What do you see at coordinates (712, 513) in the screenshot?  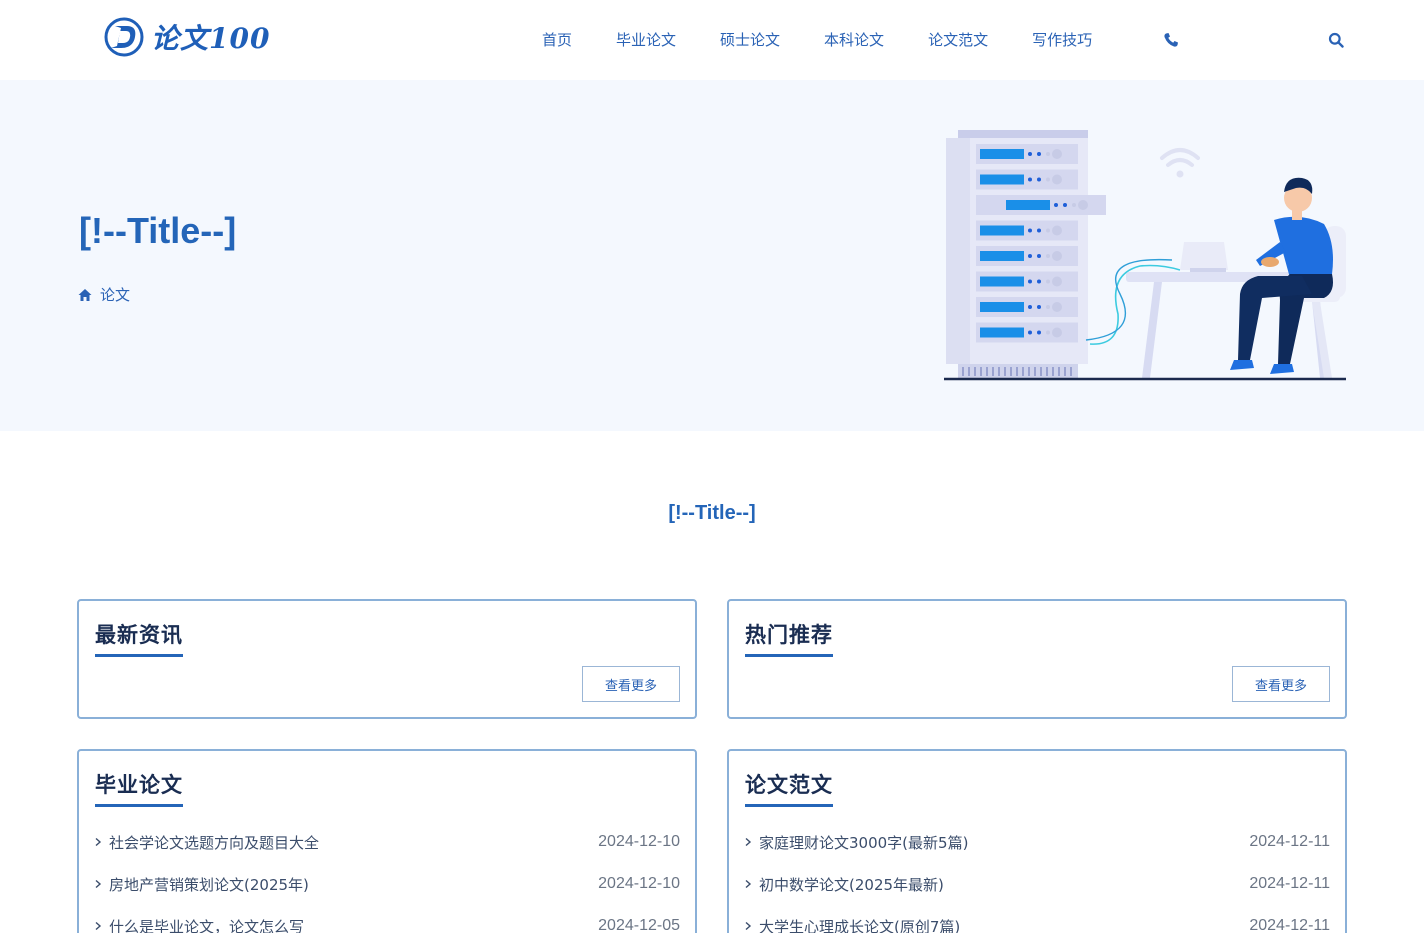 I see `section-title: [!--Title--]` at bounding box center [712, 513].